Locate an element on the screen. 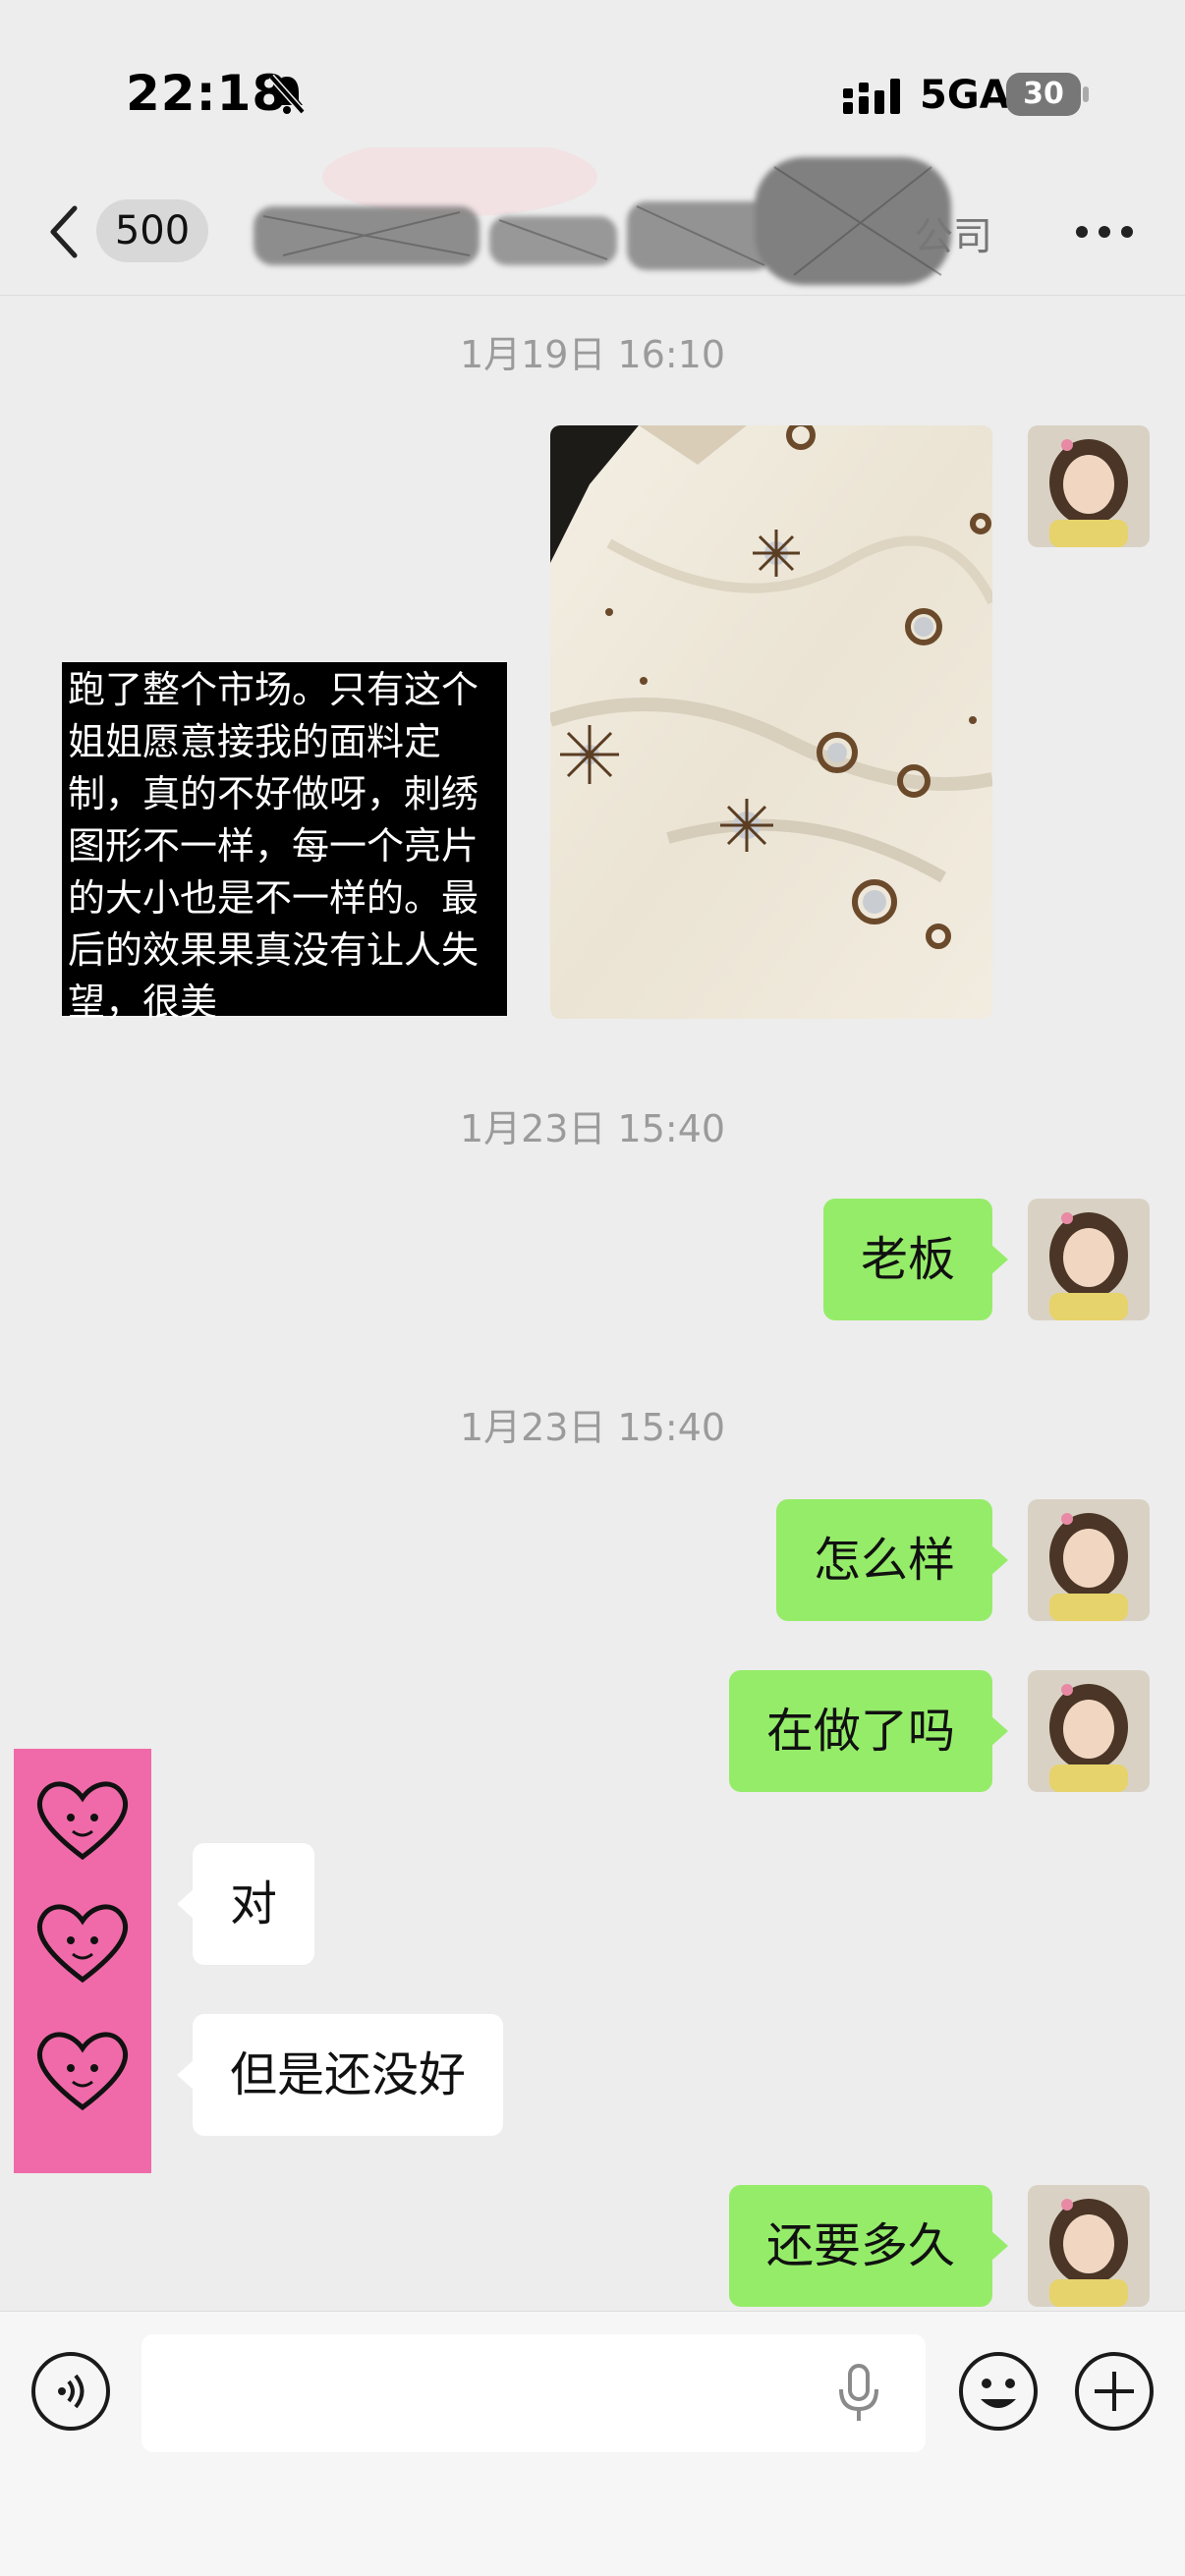 Image resolution: width=1185 pixels, height=2576 pixels. avatar-cover-sticker is located at coordinates (83, 1961).